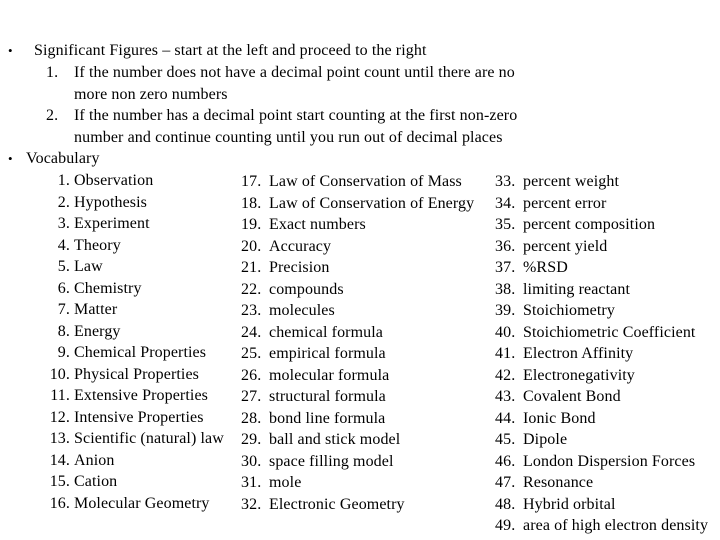  What do you see at coordinates (78, 481) in the screenshot?
I see `vocabulary-item: 15. Cation` at bounding box center [78, 481].